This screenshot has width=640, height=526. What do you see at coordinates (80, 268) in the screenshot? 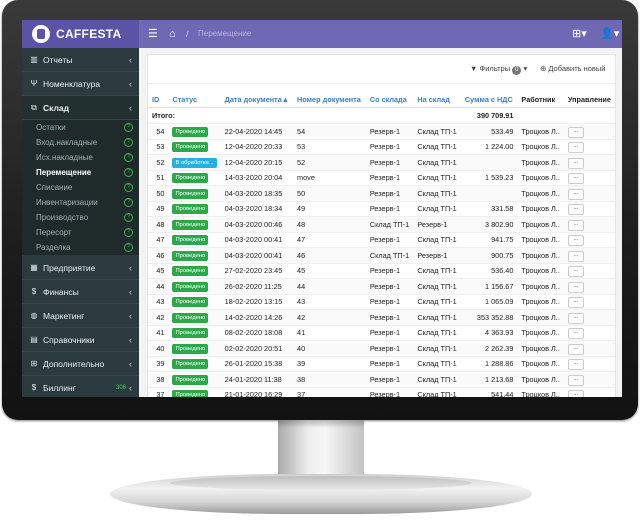
I see `sidebar-item-enterprise: ▦ Предприятие ‹` at bounding box center [80, 268].